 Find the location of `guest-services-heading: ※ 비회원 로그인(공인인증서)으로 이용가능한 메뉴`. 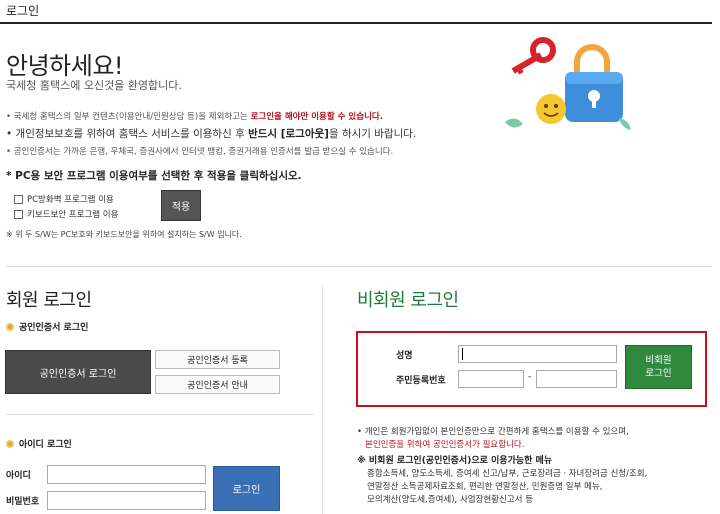

guest-services-heading: ※ 비회원 로그인(공인인증서)으로 이용가능한 메뉴 is located at coordinates (455, 461).